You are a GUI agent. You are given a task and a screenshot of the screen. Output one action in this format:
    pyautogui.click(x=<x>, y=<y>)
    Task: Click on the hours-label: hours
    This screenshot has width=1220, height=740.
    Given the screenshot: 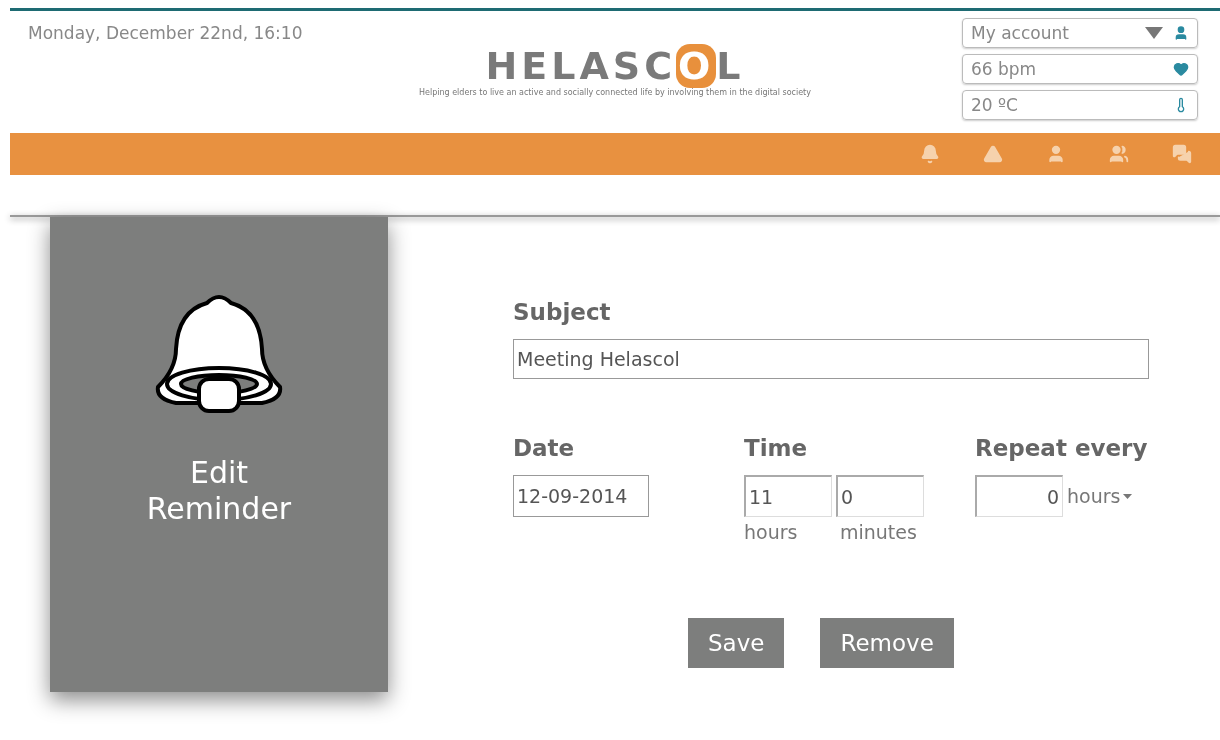 What is the action you would take?
    pyautogui.click(x=771, y=532)
    